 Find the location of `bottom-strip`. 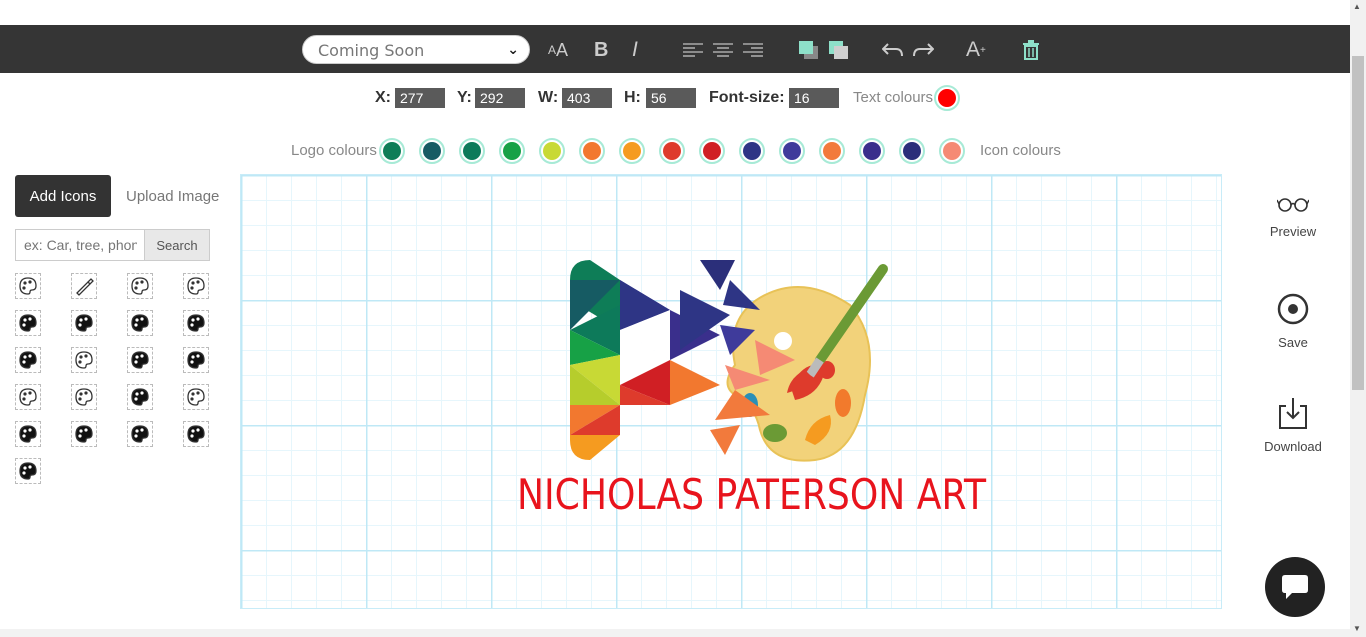

bottom-strip is located at coordinates (675, 633).